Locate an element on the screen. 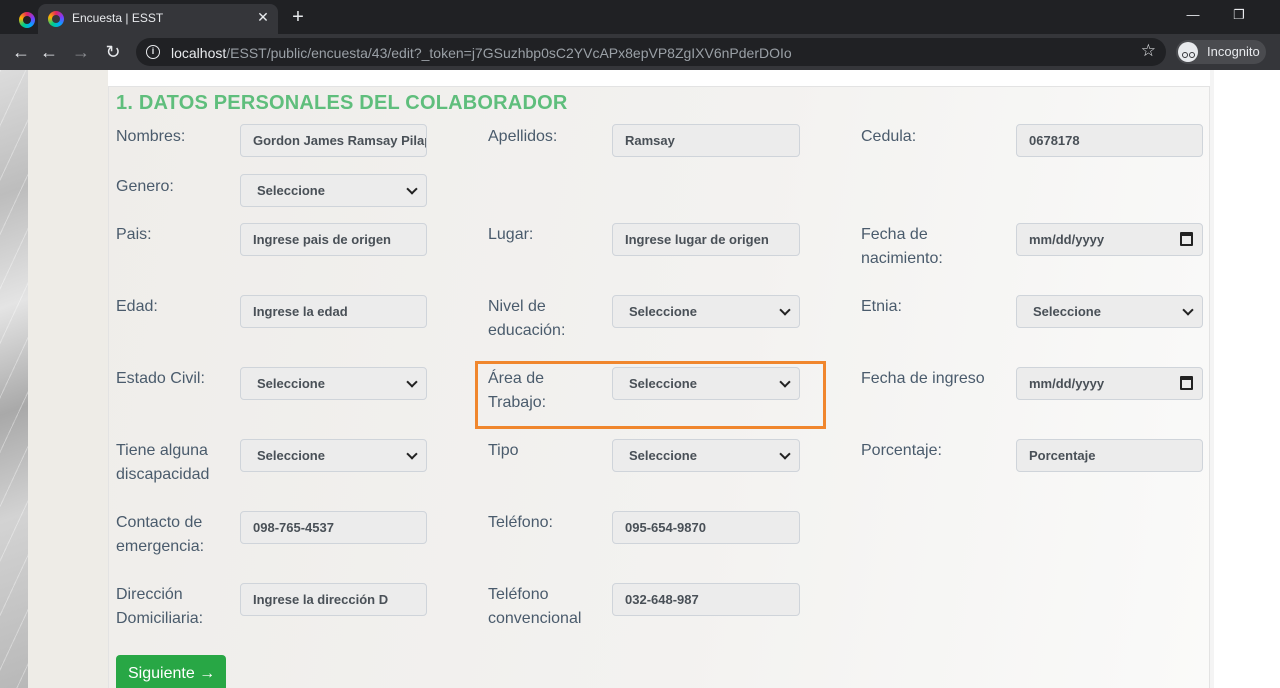 The height and width of the screenshot is (688, 1280). tab-strip: Encuesta | ESST ✕ + — ❐ is located at coordinates (640, 17).